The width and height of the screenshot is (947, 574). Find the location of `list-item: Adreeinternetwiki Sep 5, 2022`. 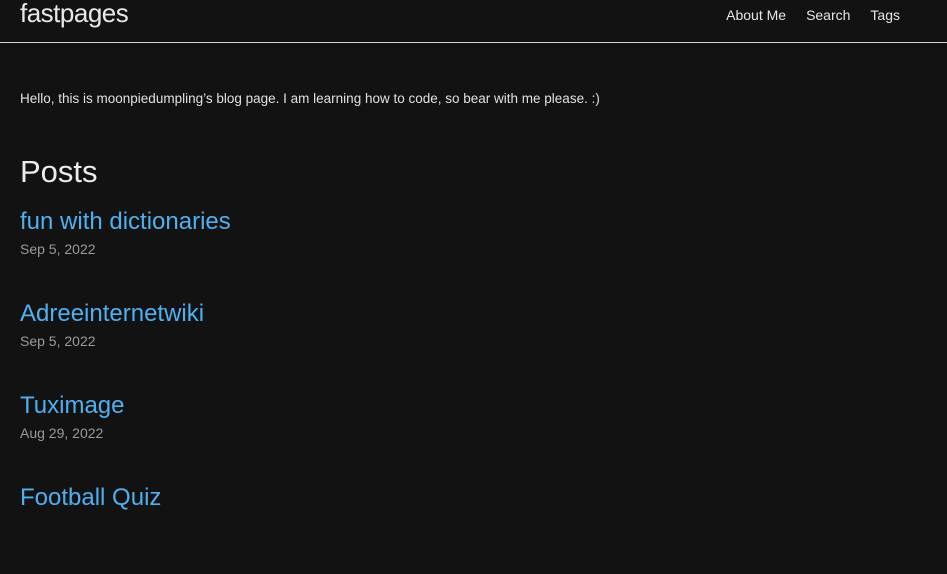

list-item: Adreeinternetwiki Sep 5, 2022 is located at coordinates (125, 344).